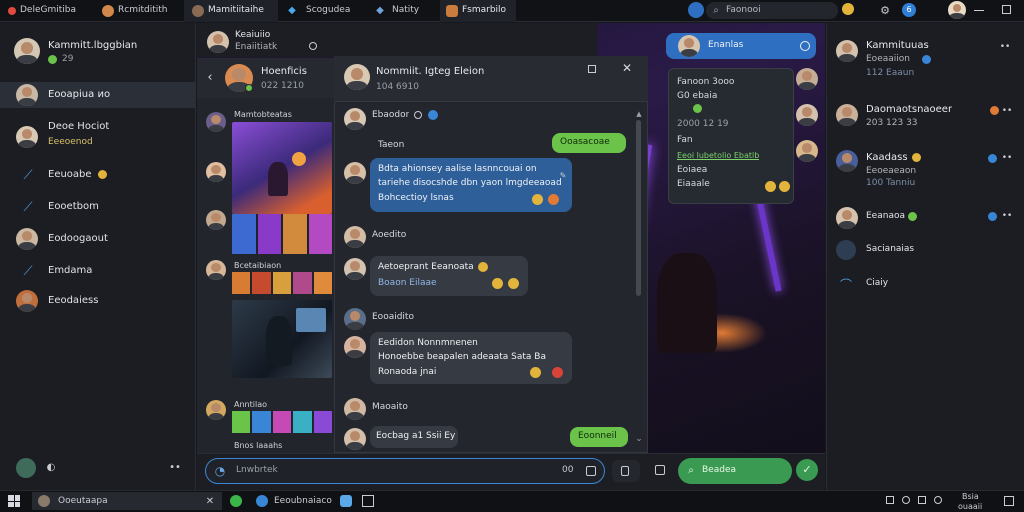  Describe the element at coordinates (323, 11) in the screenshot. I see `tab-4: ◆ Scogudea` at that location.